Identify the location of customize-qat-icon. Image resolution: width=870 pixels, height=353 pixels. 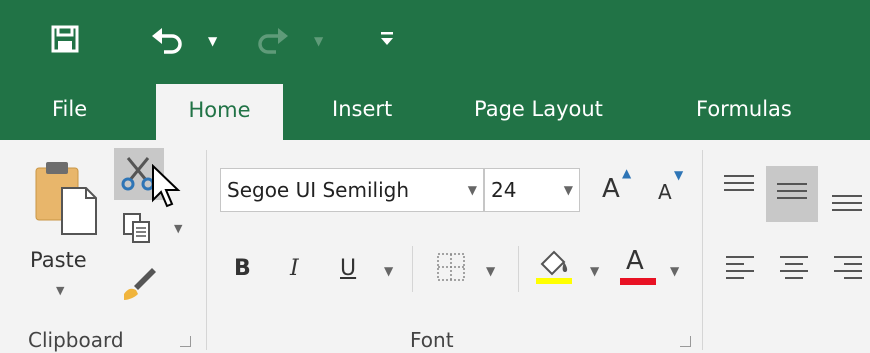
(387, 38).